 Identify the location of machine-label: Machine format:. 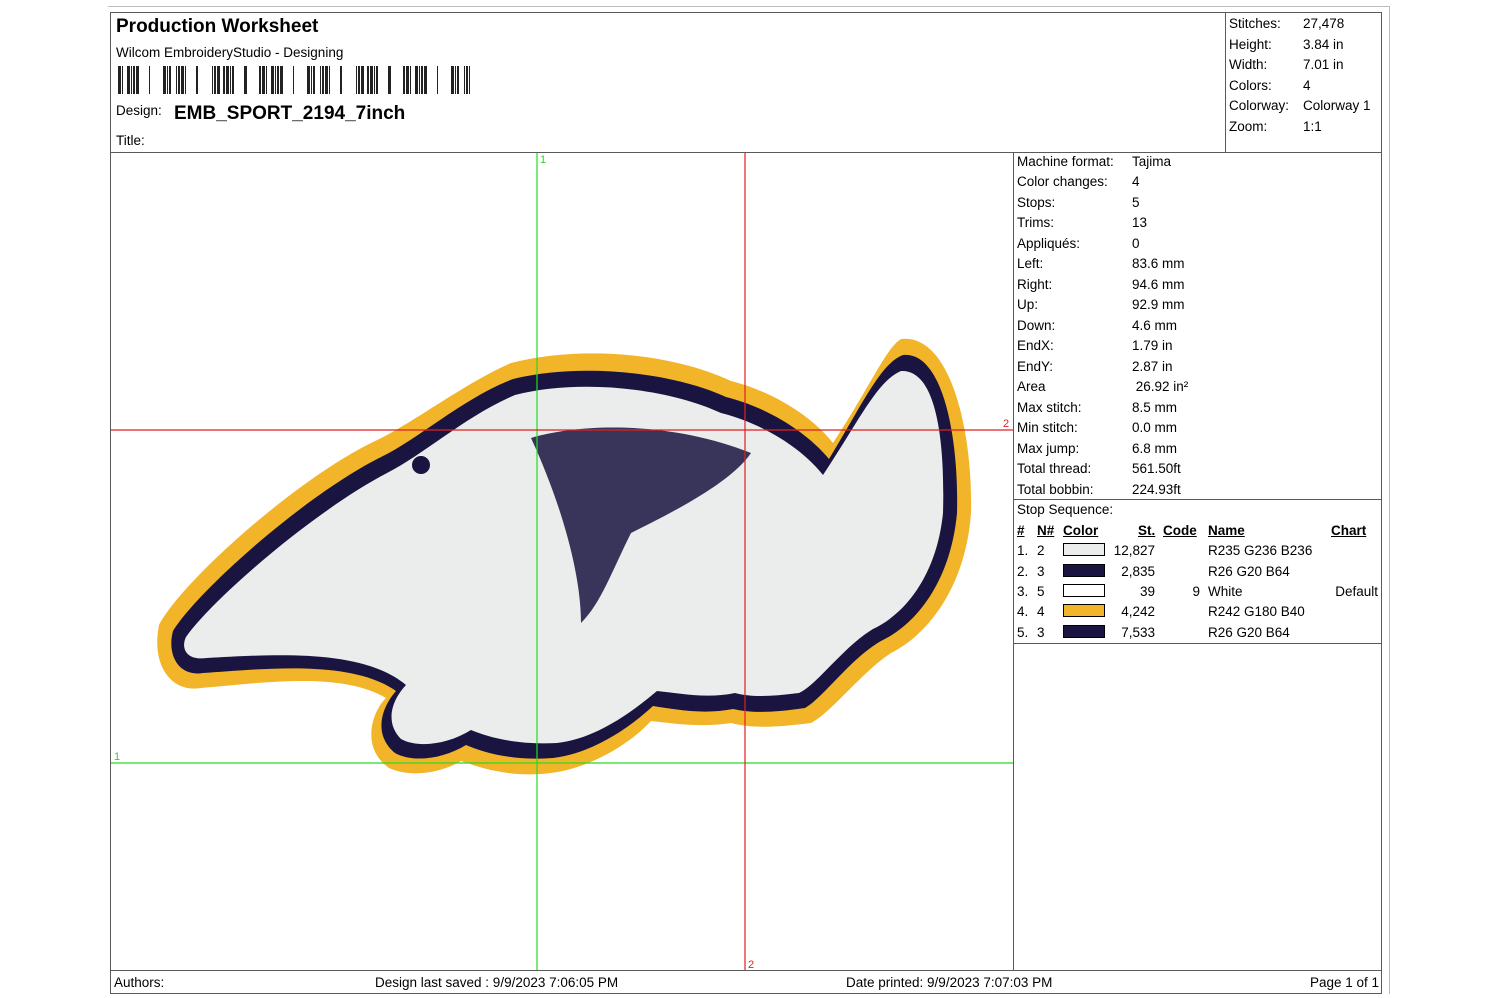
(1065, 161).